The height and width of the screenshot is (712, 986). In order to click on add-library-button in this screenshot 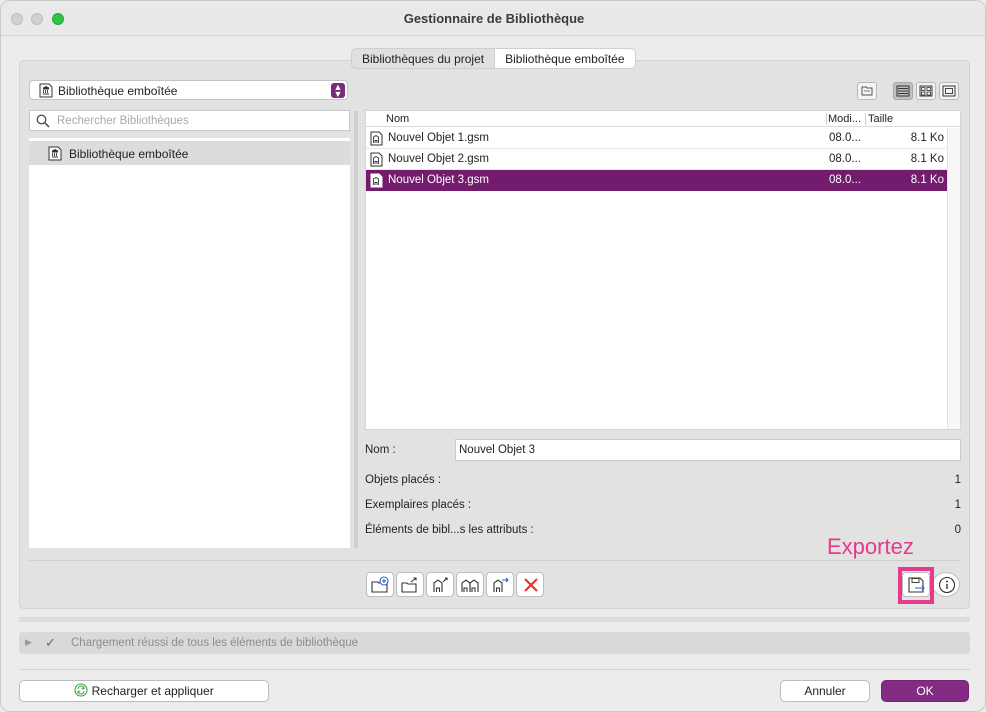, I will do `click(380, 584)`.